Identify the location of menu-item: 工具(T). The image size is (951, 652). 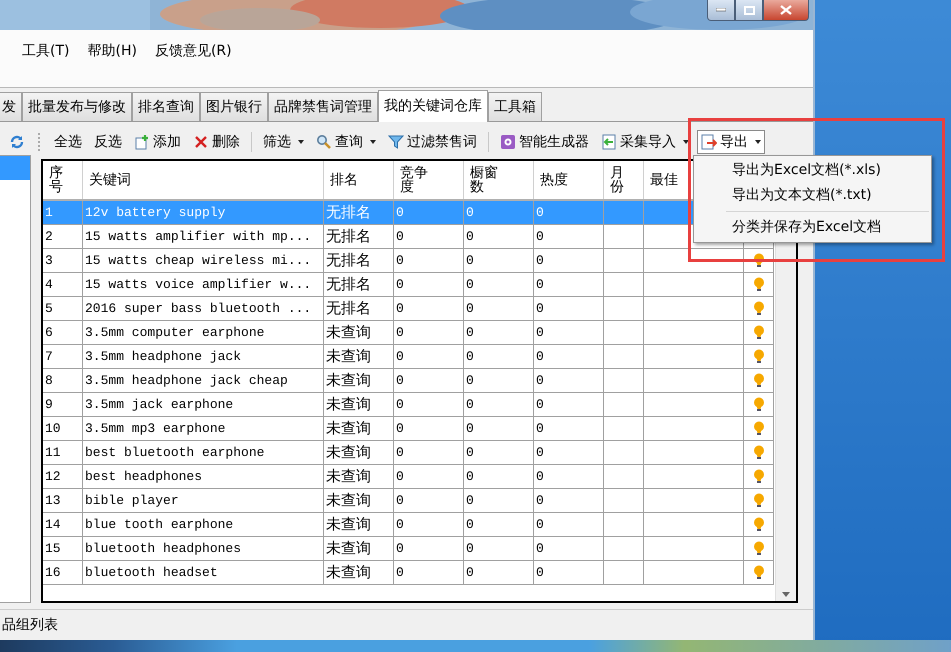
(46, 51).